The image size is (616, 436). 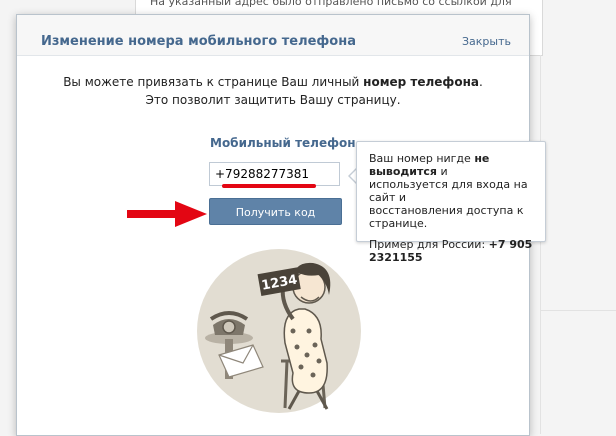 I want to click on get-code-button: Получить код, so click(x=275, y=211).